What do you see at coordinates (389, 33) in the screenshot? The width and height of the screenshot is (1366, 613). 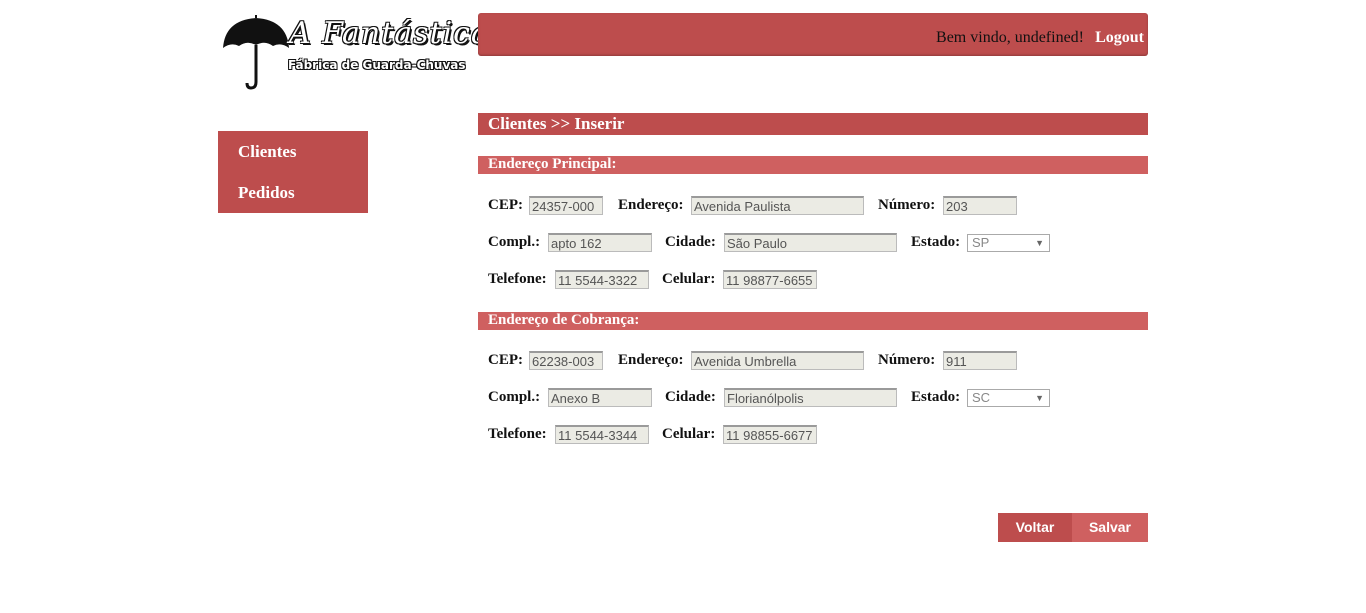 I see `logo-title: A Fantástica` at bounding box center [389, 33].